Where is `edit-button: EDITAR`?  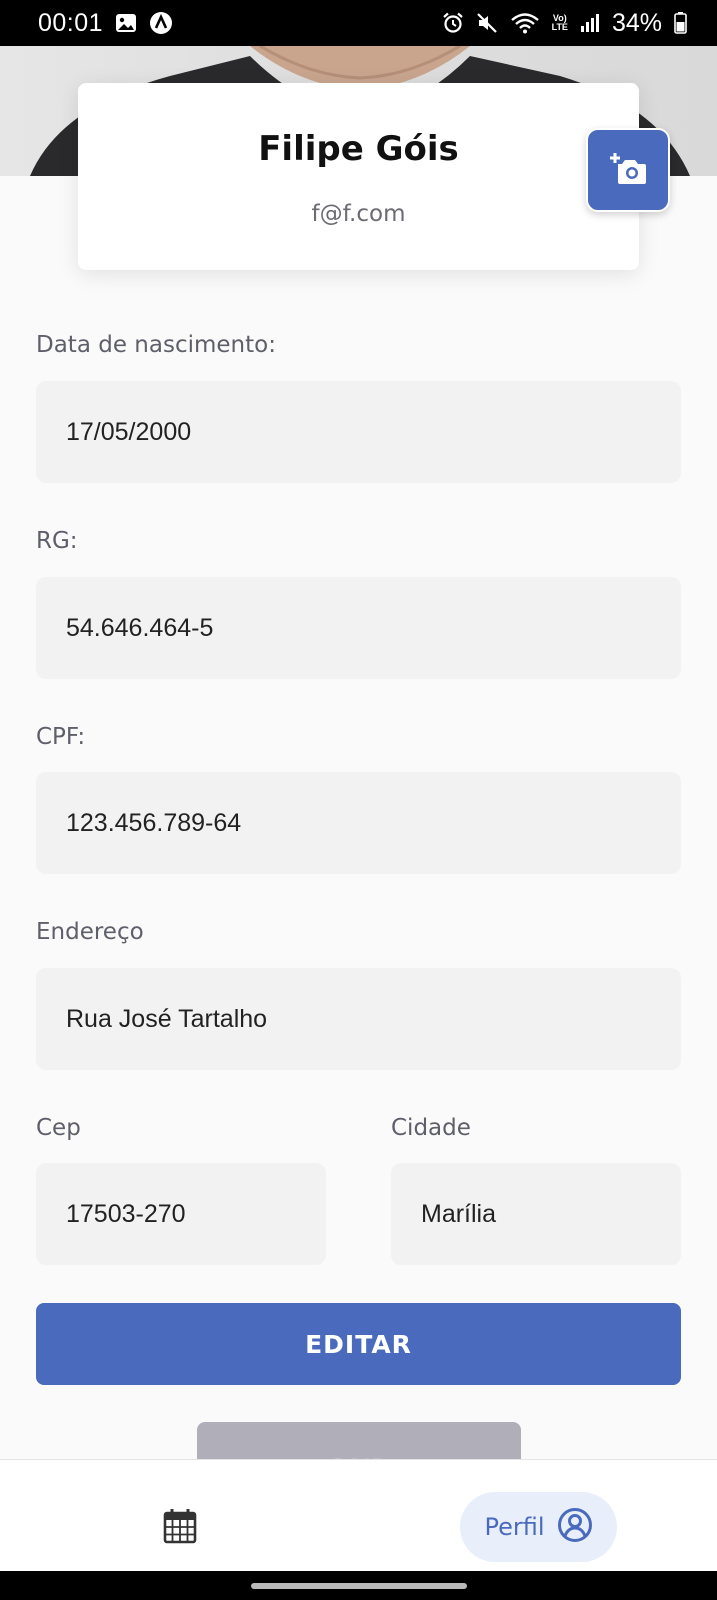
edit-button: EDITAR is located at coordinates (358, 1344).